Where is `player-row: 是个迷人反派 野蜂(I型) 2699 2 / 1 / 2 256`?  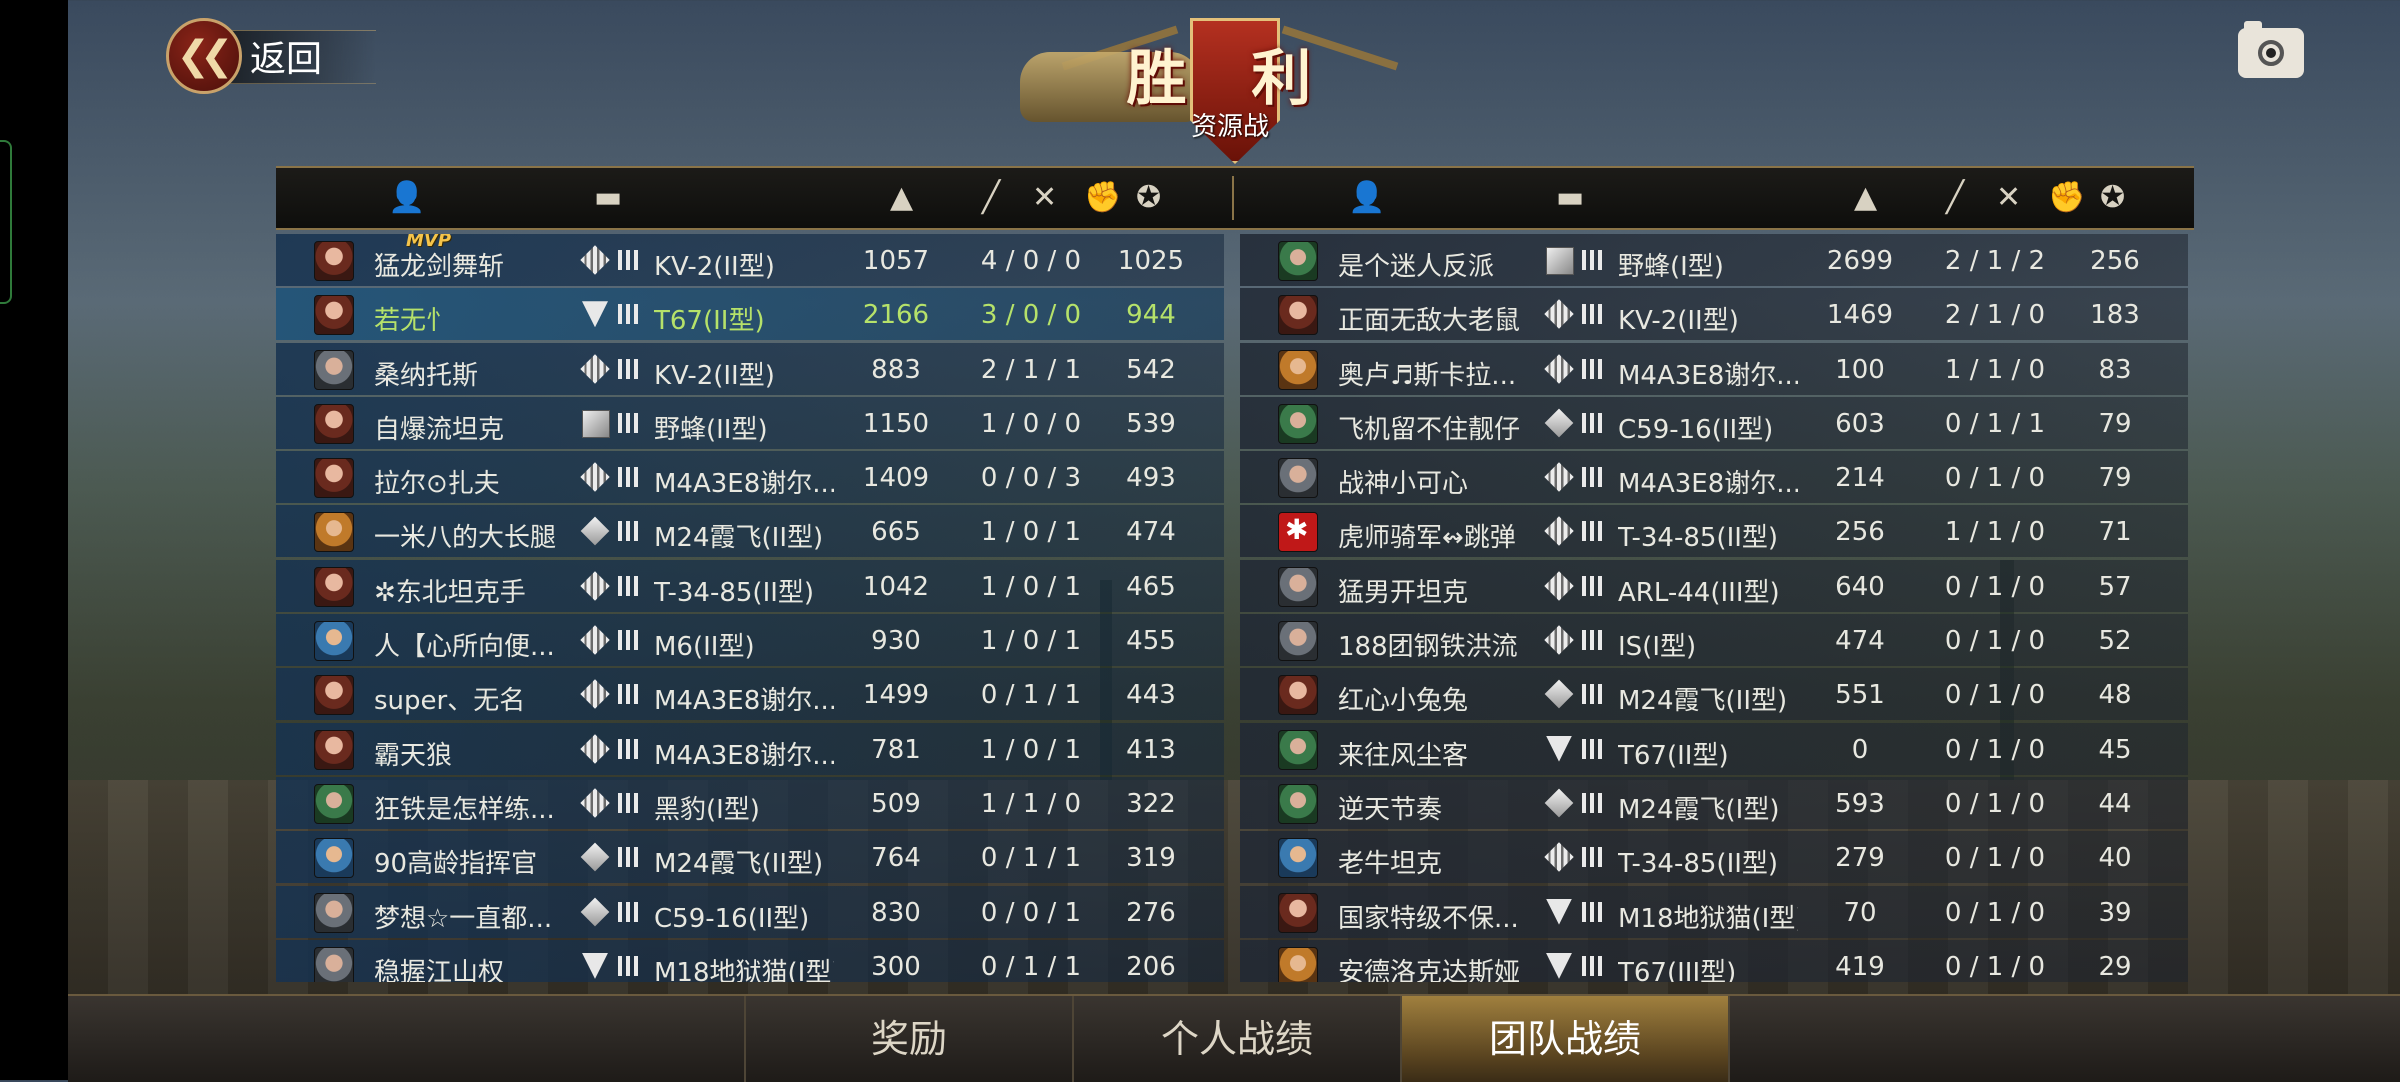
player-row: 是个迷人反派 野蜂(I型) 2699 2 / 1 / 2 256 is located at coordinates (1714, 260).